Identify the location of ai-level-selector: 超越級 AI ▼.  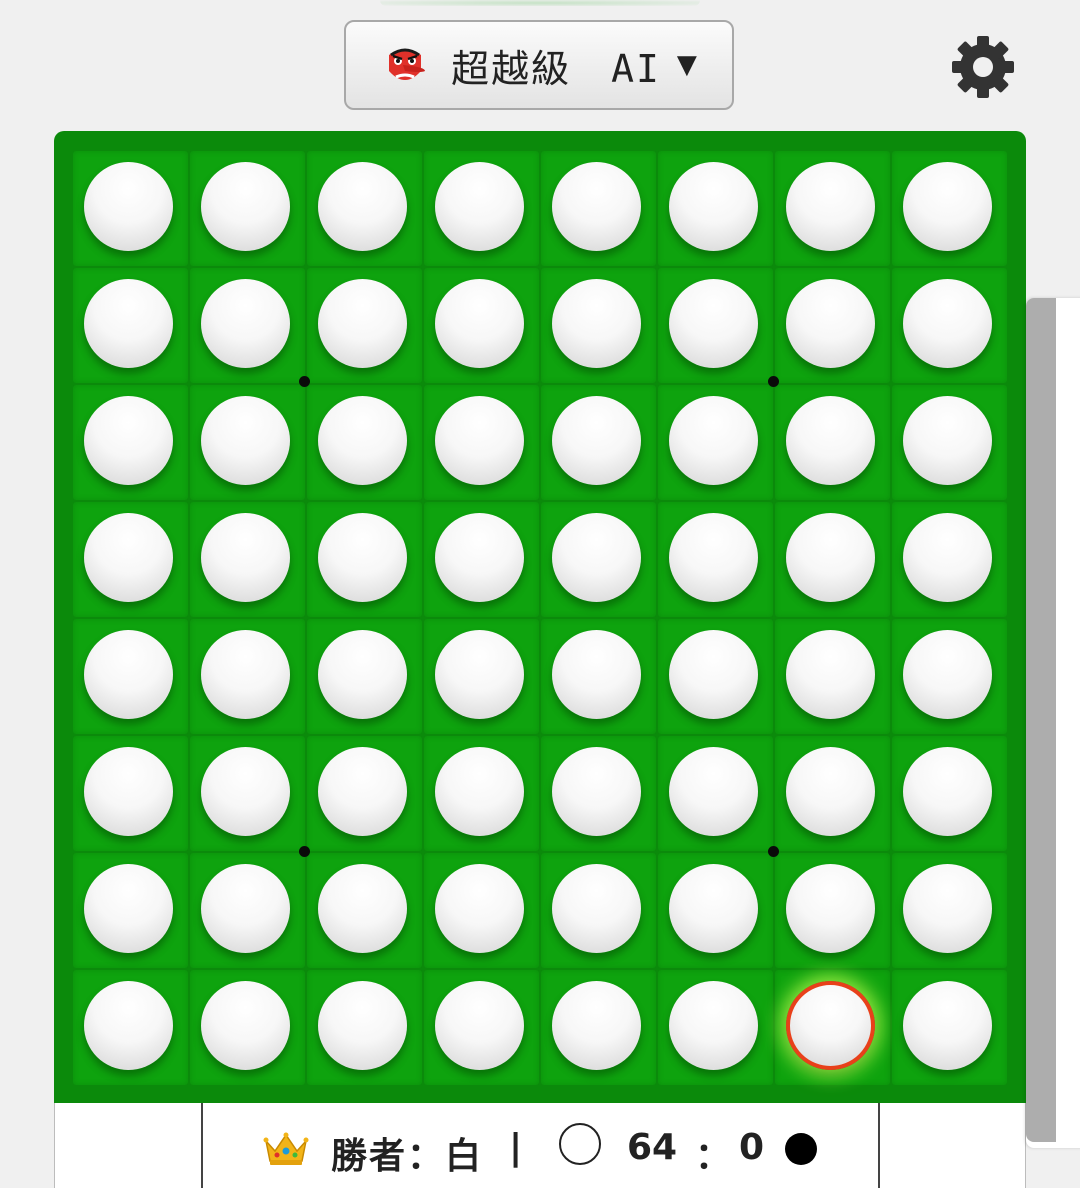
(539, 65).